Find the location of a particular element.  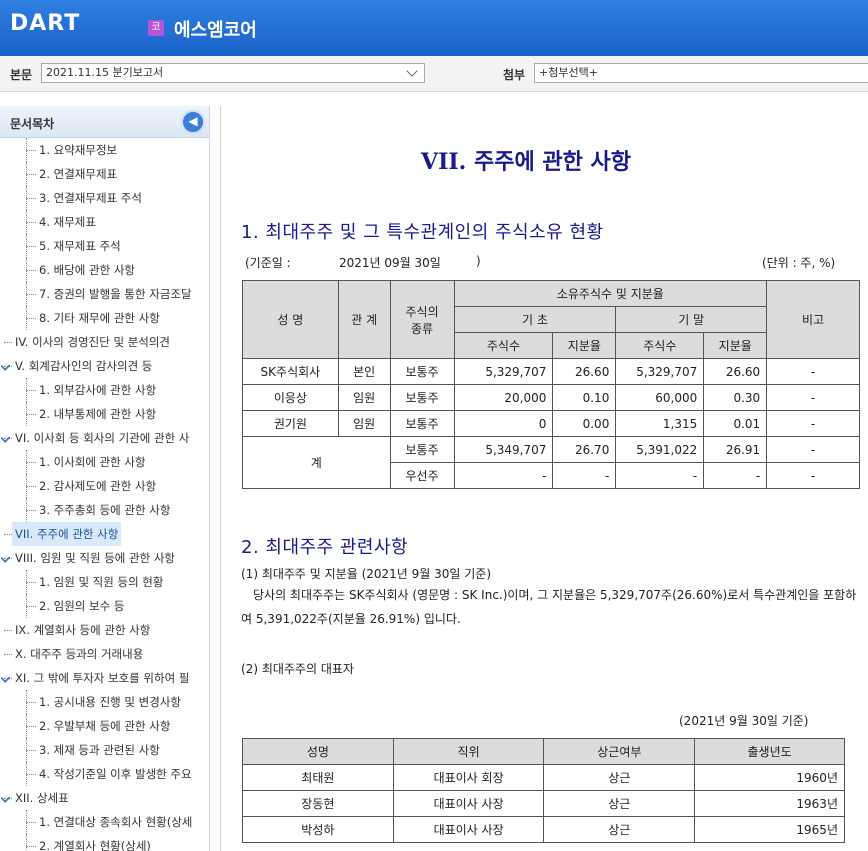

col-end-ratio: 지분율 is located at coordinates (735, 345).